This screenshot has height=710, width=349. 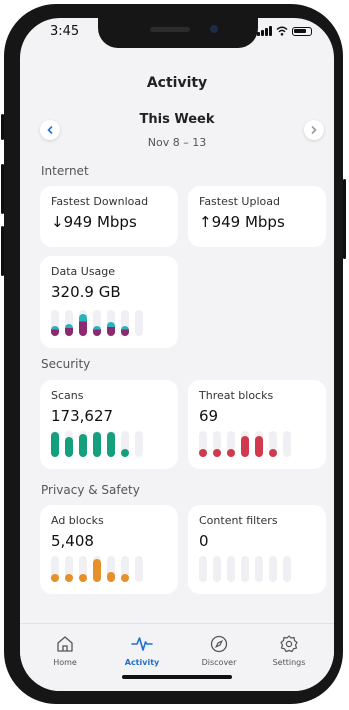 I want to click on data-usage-chart, so click(x=97, y=322).